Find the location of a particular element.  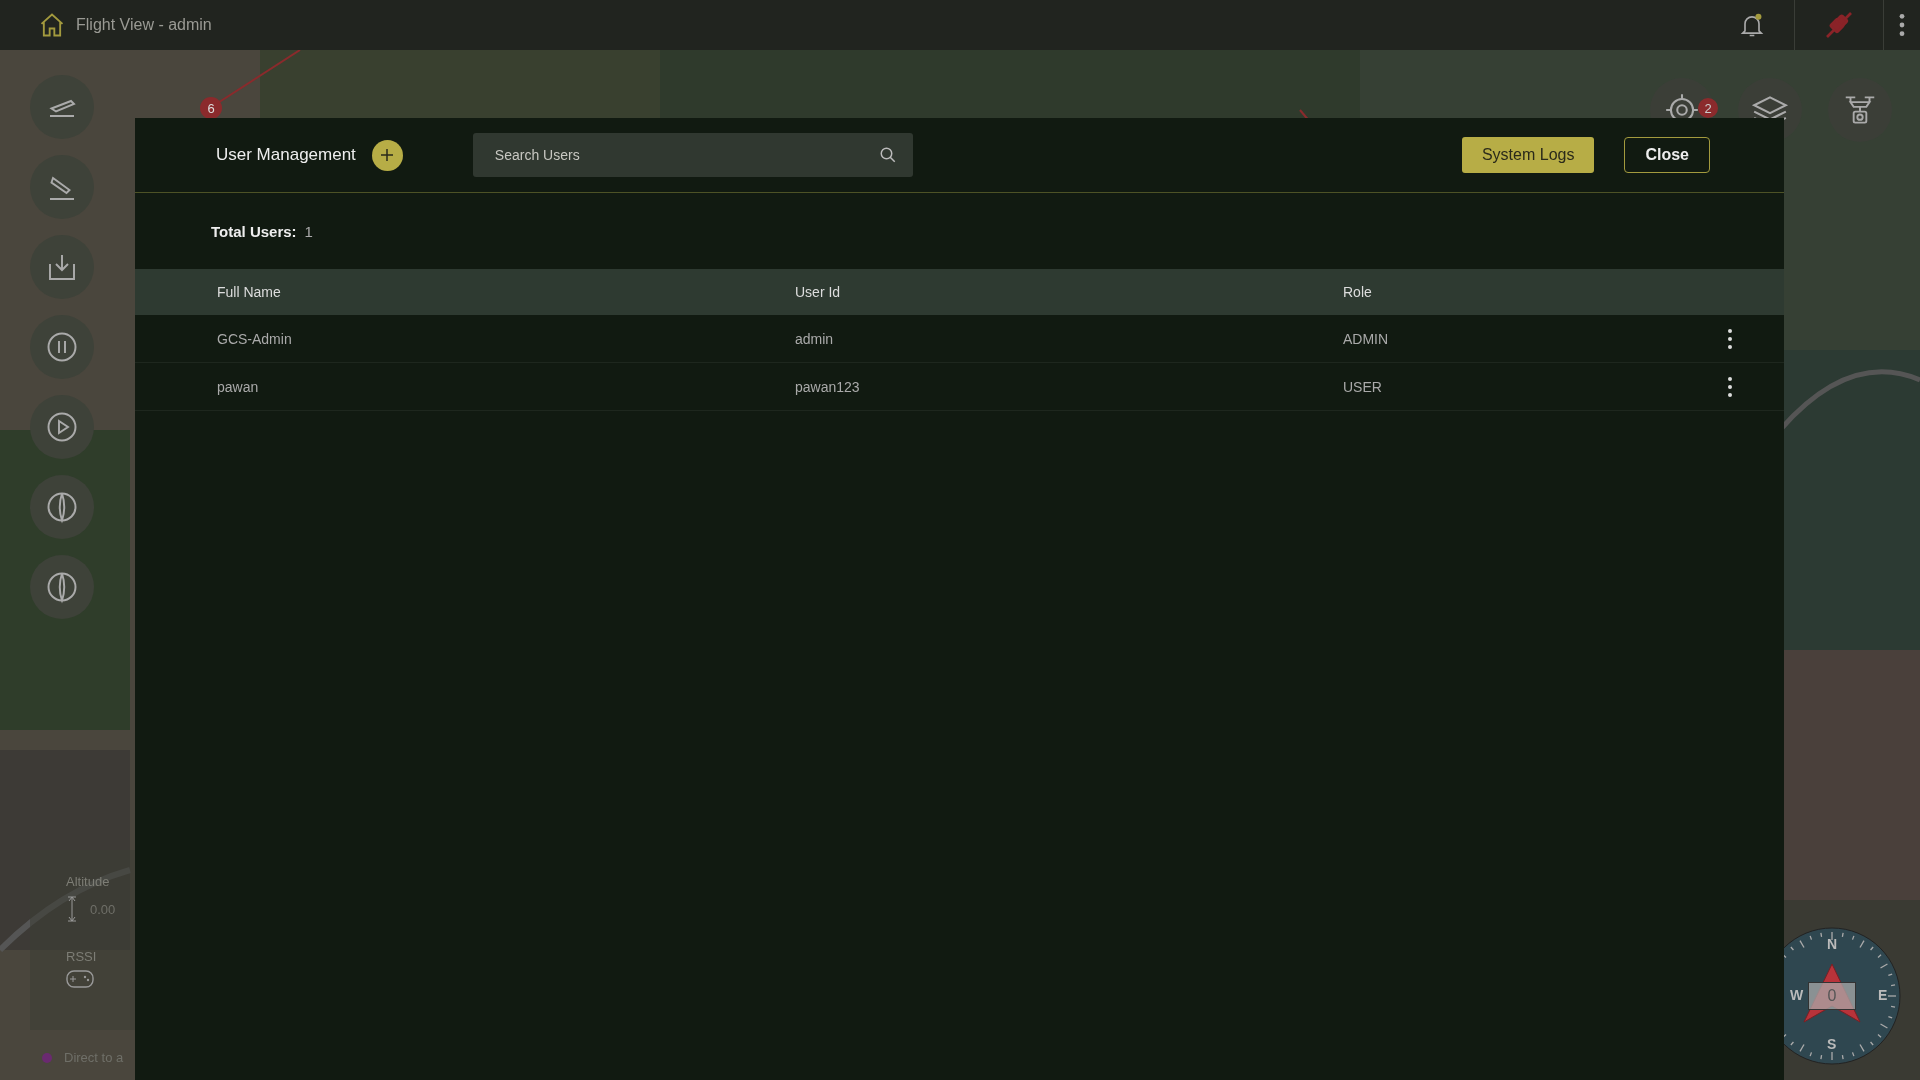

rssi-label: RSSI is located at coordinates (82, 956).